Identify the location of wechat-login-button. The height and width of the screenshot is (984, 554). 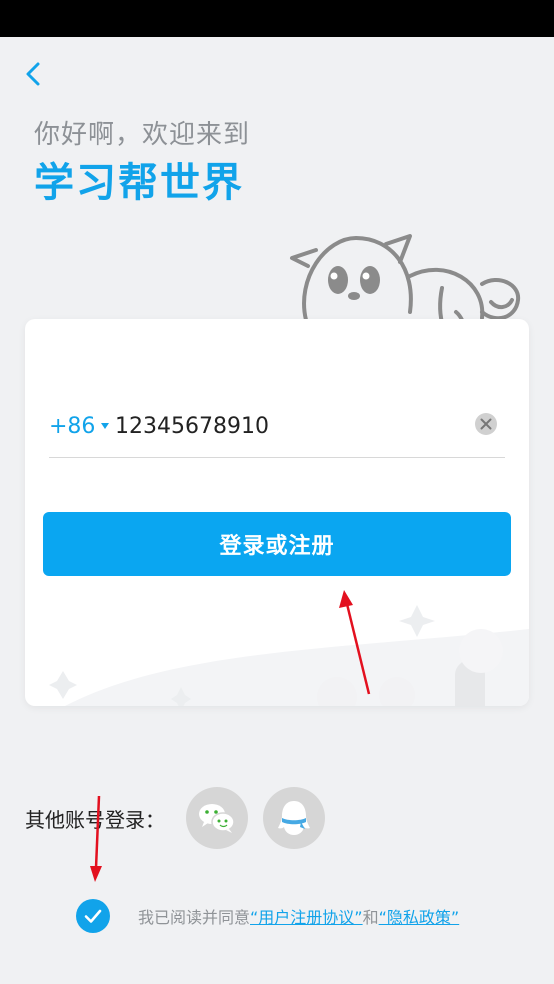
(217, 818).